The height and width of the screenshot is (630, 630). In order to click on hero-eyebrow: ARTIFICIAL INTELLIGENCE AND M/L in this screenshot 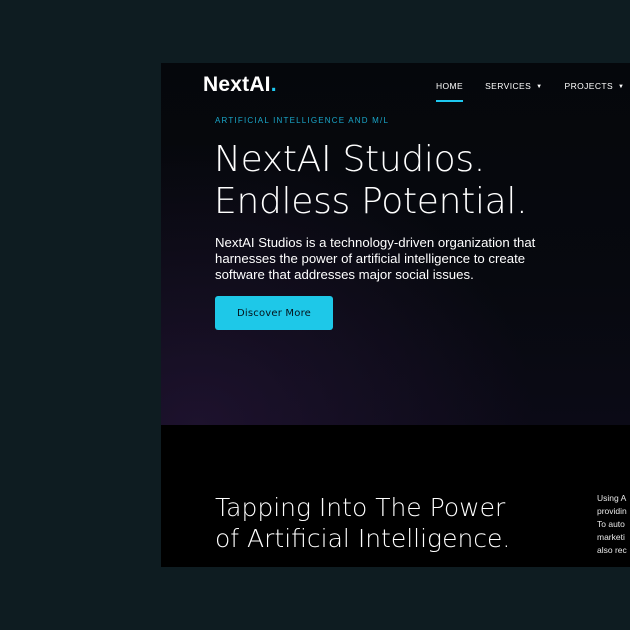, I will do `click(302, 120)`.